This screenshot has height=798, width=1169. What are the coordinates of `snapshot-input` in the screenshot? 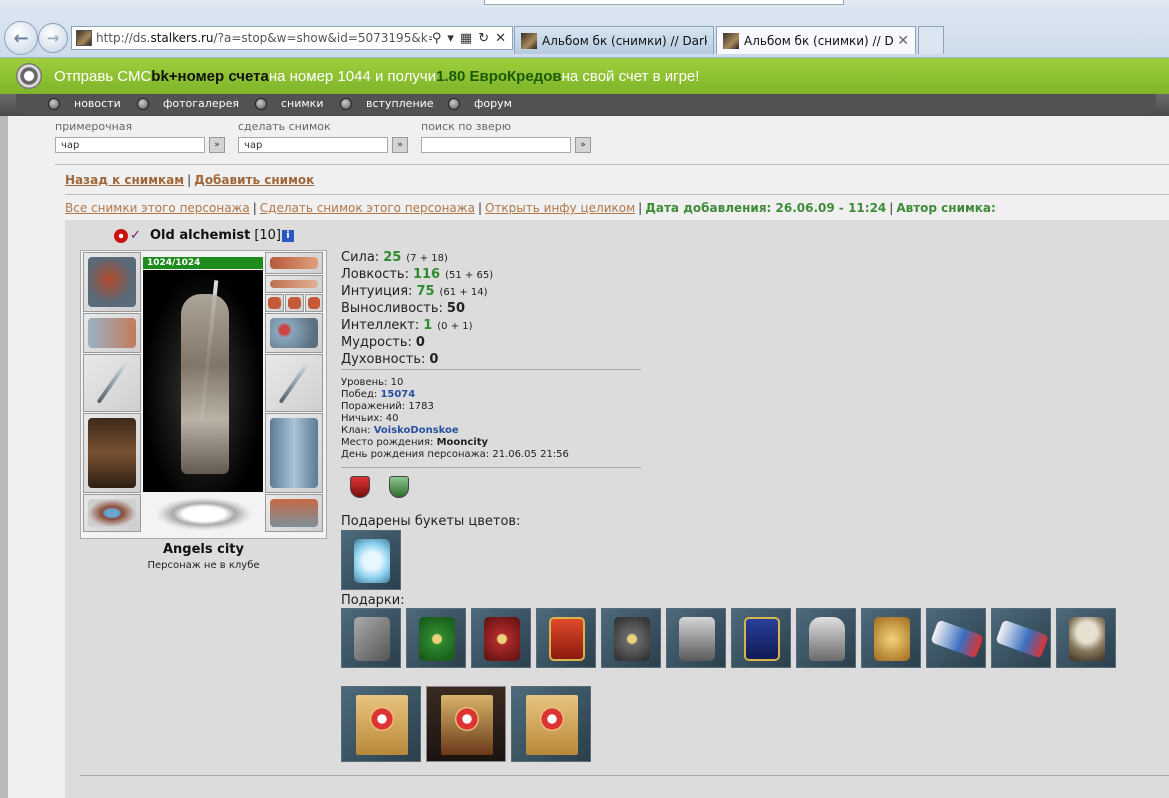 It's located at (313, 145).